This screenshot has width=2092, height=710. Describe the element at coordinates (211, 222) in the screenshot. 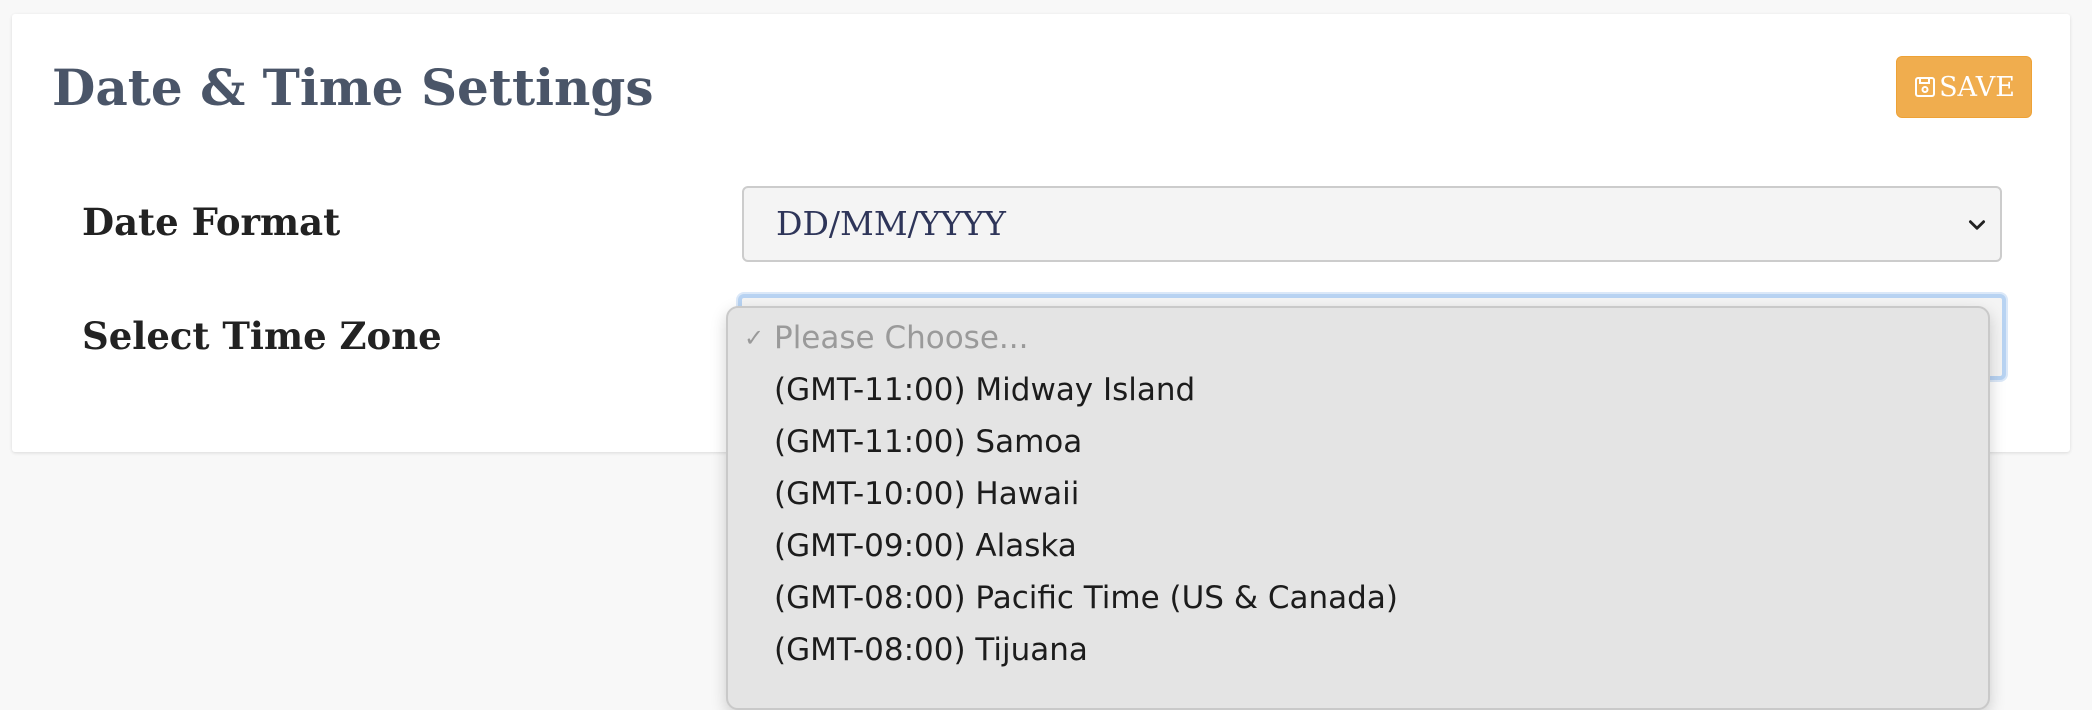

I see `date-format-label: Date Format` at that location.